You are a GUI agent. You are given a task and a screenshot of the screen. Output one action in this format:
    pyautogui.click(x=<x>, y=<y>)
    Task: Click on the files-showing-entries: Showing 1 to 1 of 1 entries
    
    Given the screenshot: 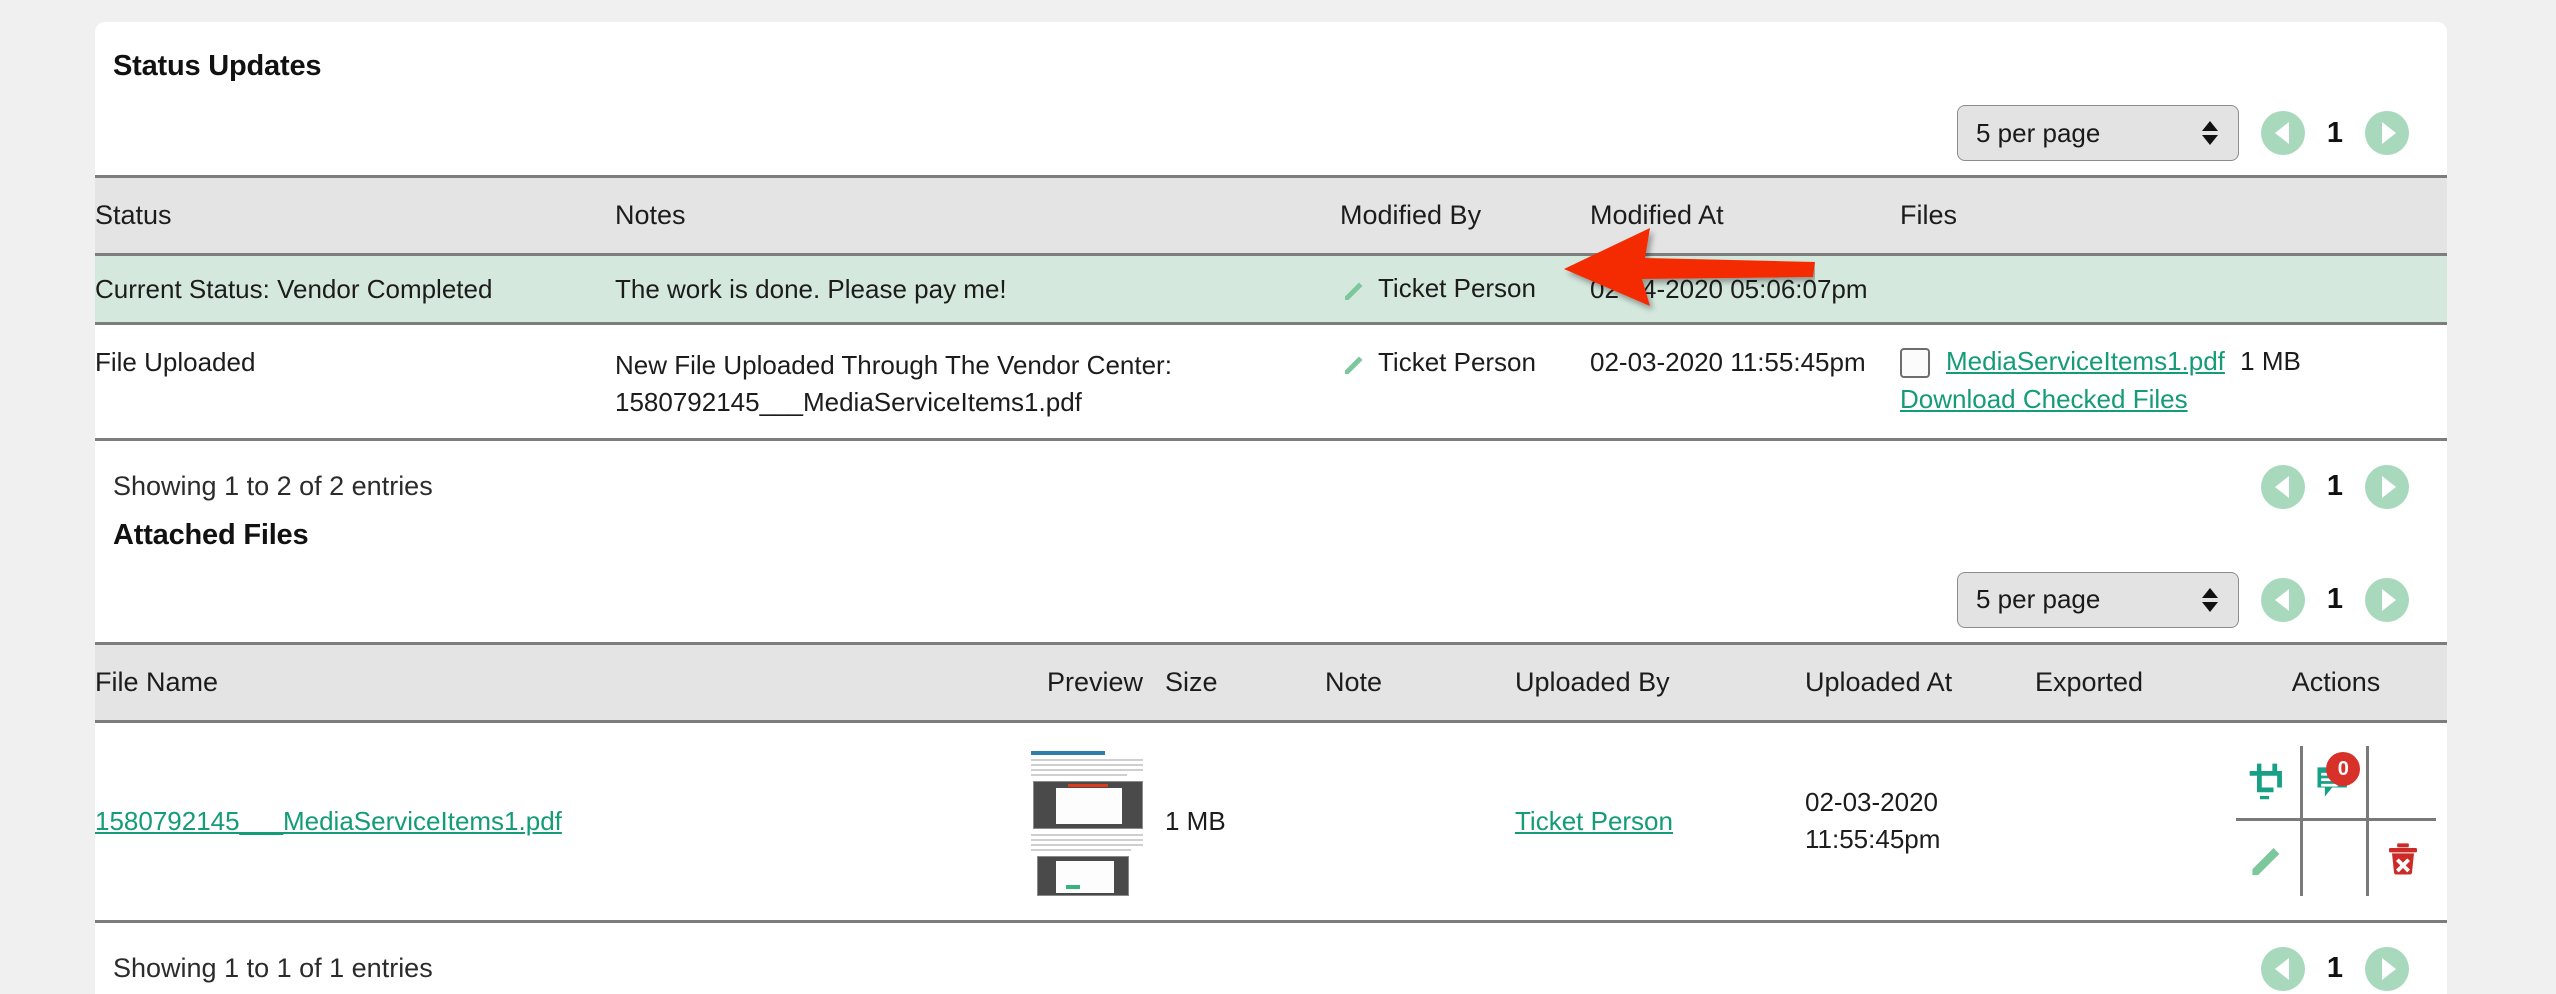 What is the action you would take?
    pyautogui.click(x=273, y=968)
    